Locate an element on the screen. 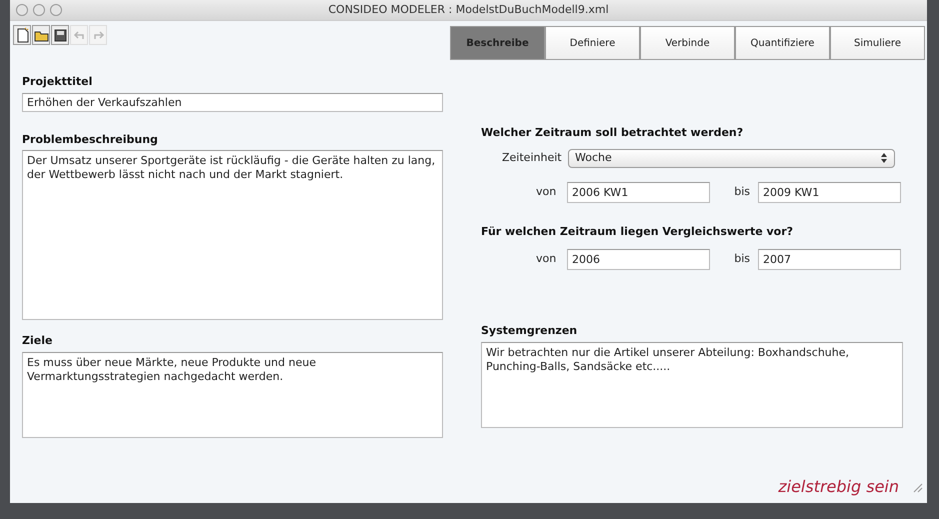  text-area: Es muss über neue Märkte, neue Produkte und neue Vermarktungsstrategien nachgedacht werden. is located at coordinates (232, 395).